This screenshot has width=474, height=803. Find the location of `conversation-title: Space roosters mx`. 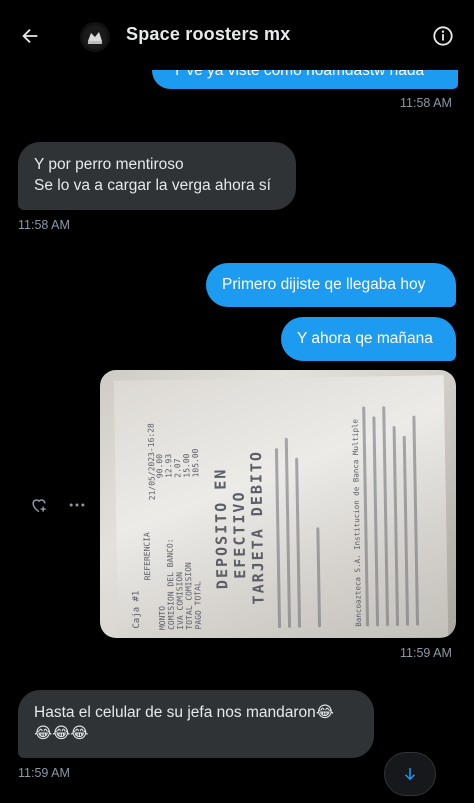

conversation-title: Space roosters mx is located at coordinates (208, 34).